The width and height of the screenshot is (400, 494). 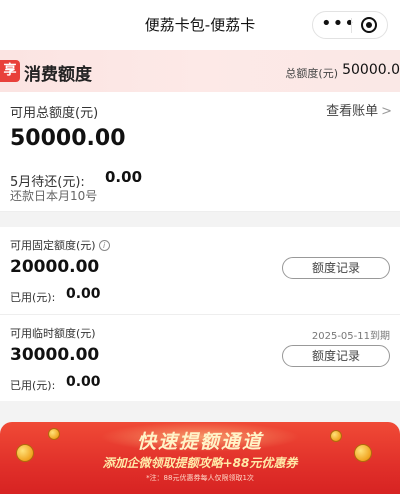 What do you see at coordinates (336, 356) in the screenshot?
I see `temporary-quota-record-button: 额度记录` at bounding box center [336, 356].